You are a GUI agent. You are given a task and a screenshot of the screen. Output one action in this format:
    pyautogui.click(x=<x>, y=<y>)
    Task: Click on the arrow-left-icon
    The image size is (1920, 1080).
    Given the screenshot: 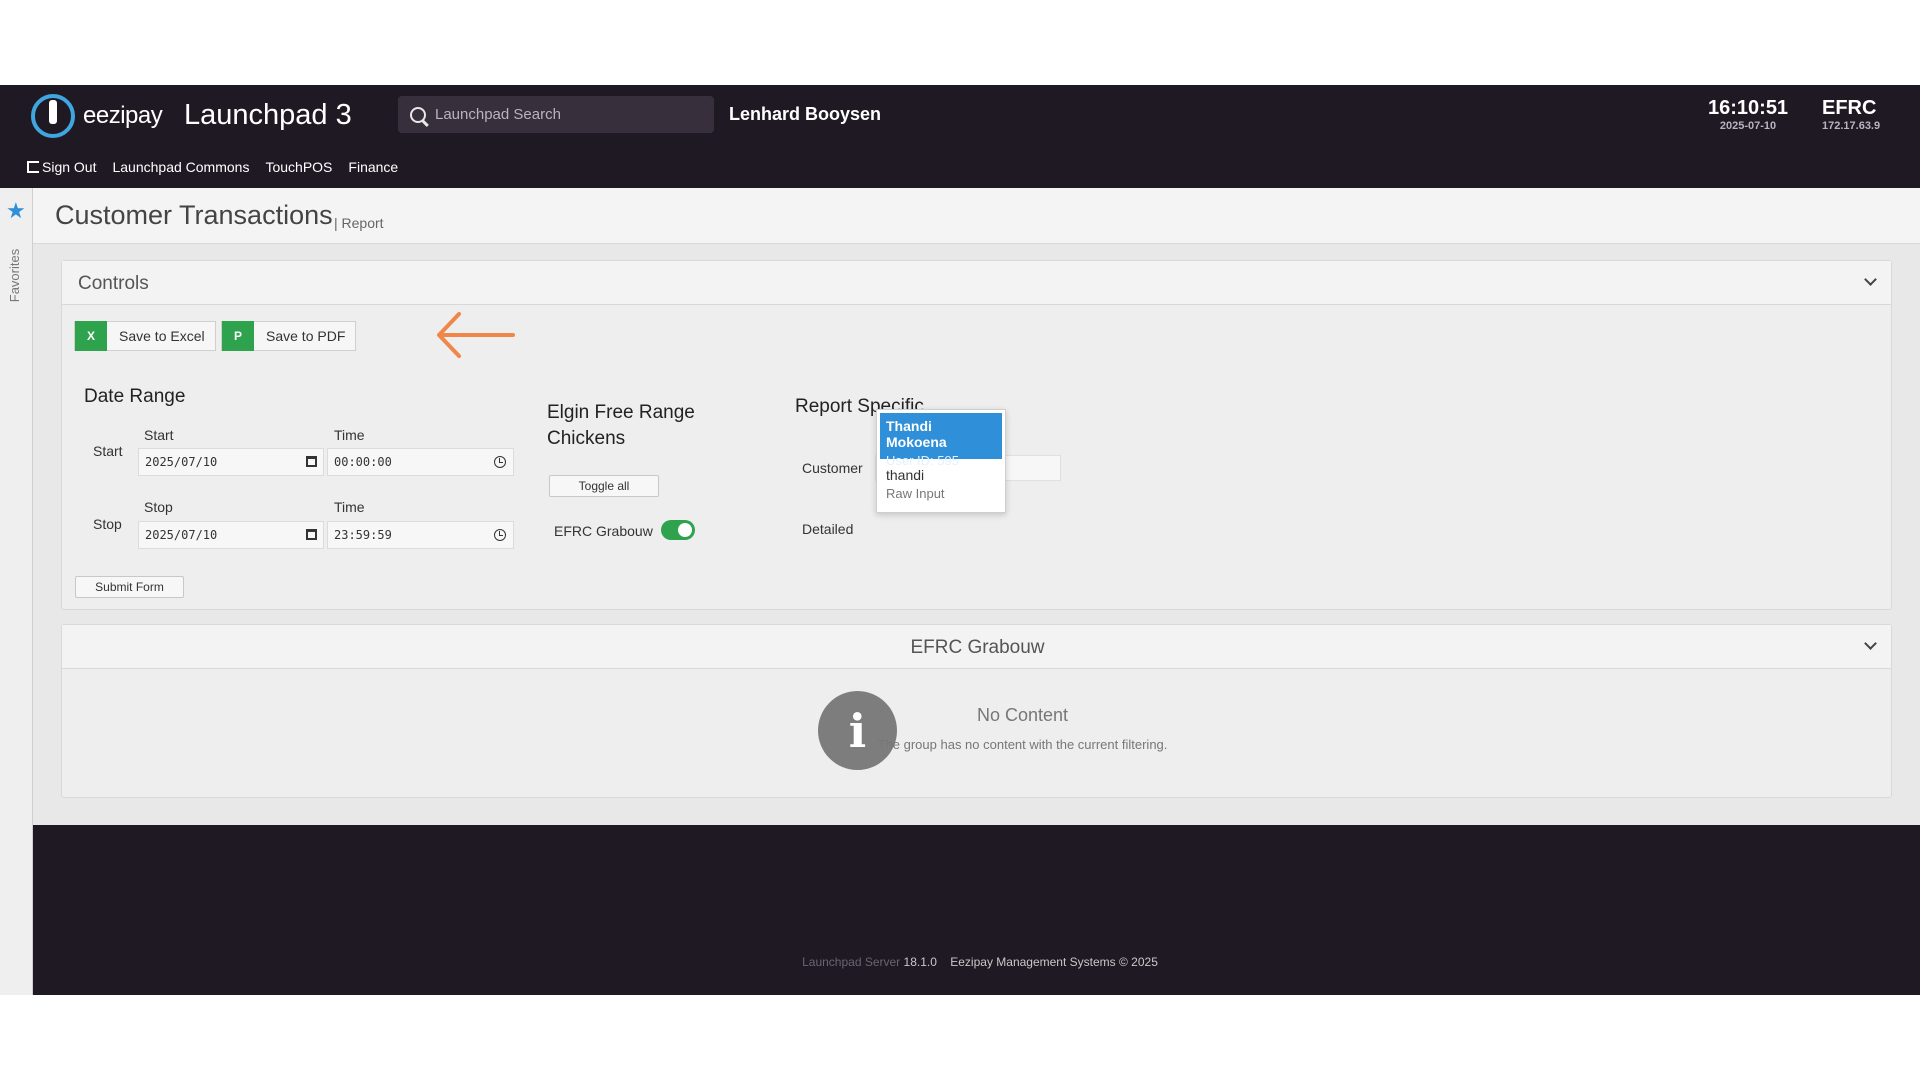 What is the action you would take?
    pyautogui.click(x=476, y=335)
    